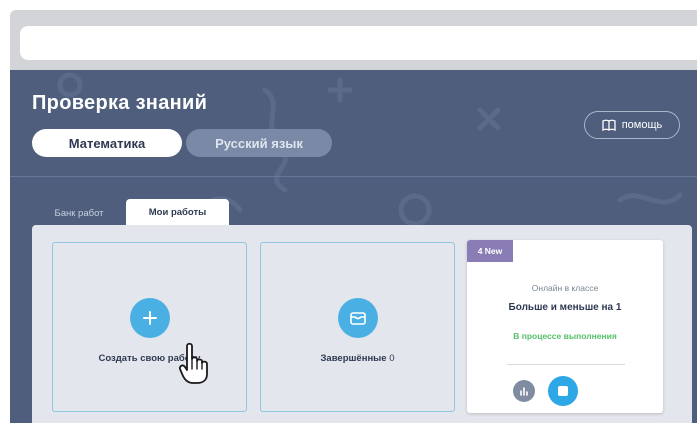  Describe the element at coordinates (259, 143) in the screenshot. I see `subject-tab-russian: Русский язык` at that location.